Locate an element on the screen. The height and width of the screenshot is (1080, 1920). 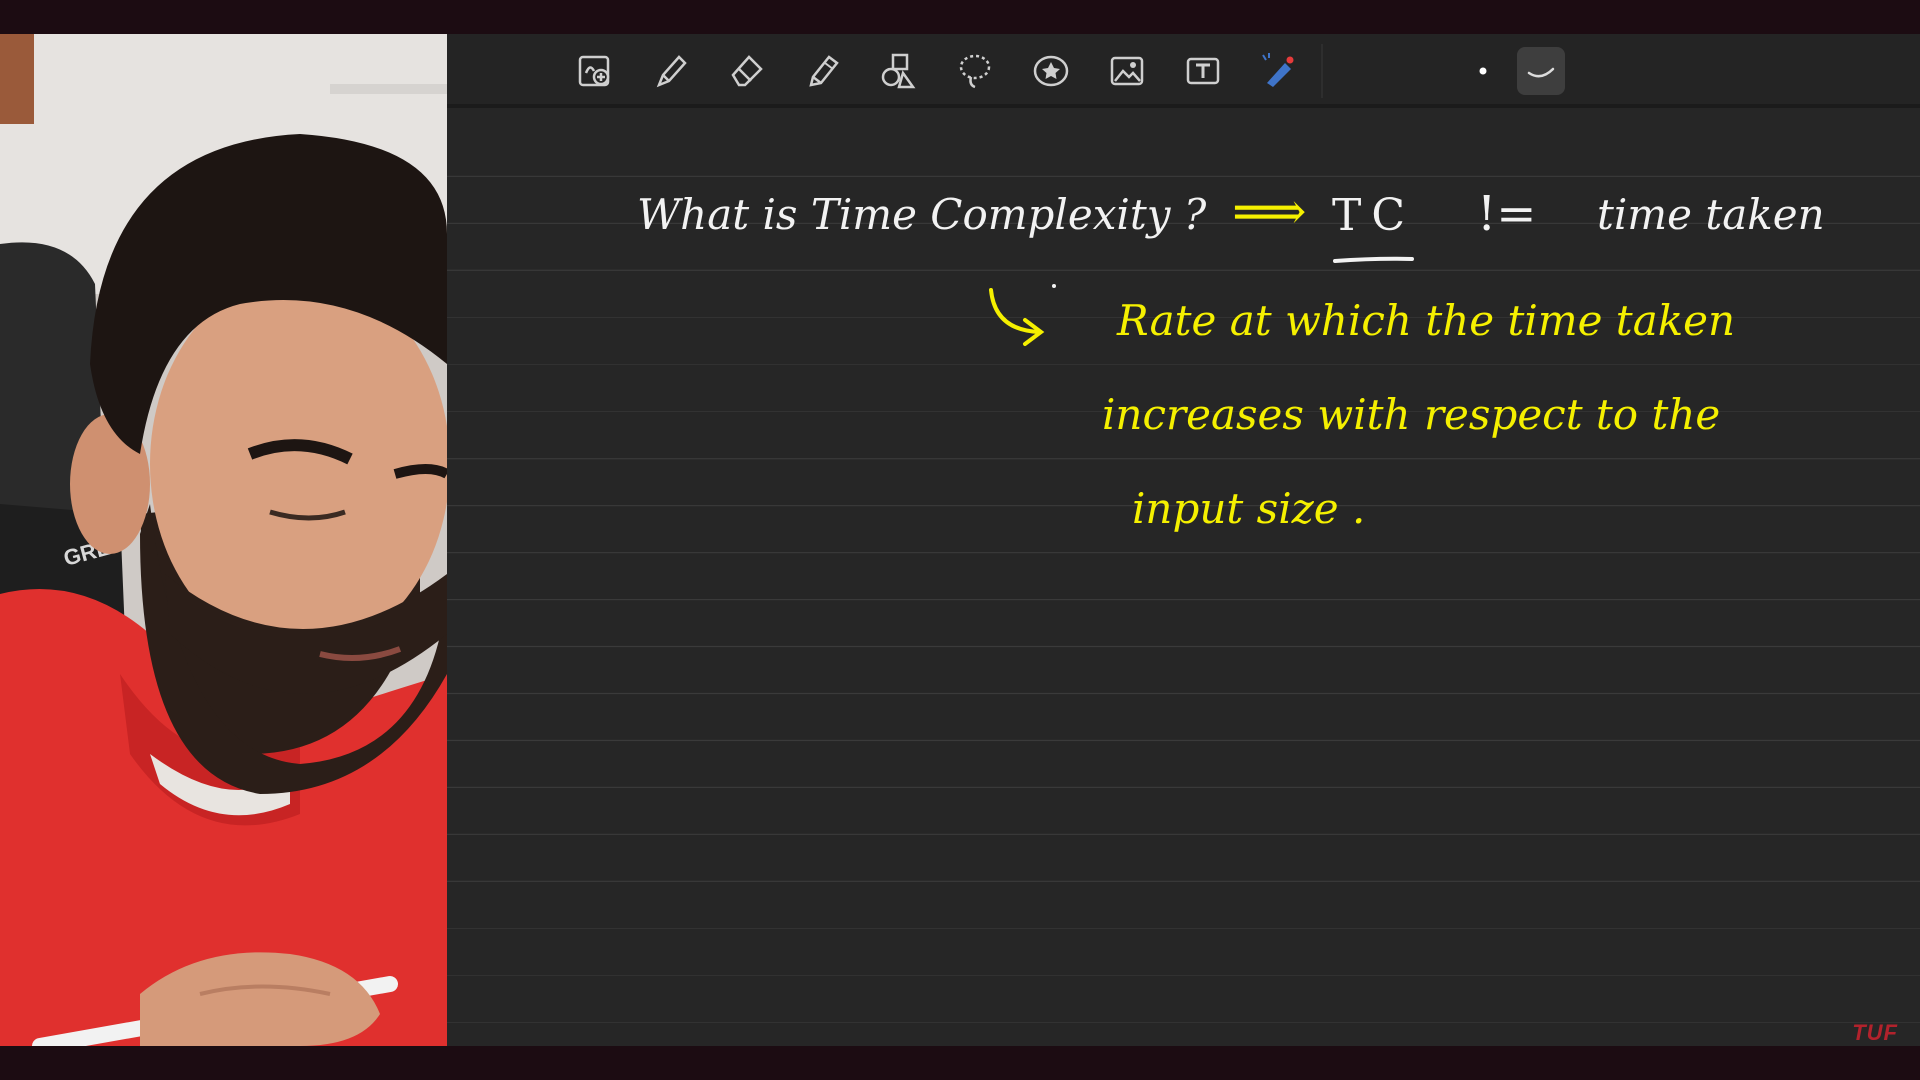
sticker-icon is located at coordinates (1051, 71).